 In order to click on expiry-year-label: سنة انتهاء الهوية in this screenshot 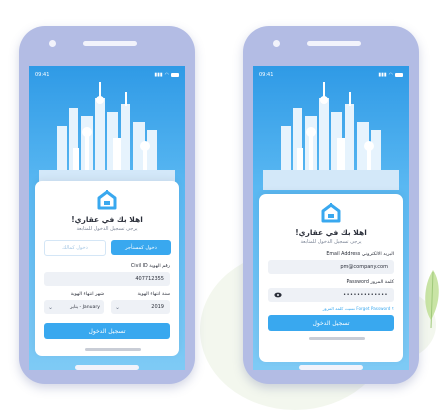, I will do `click(153, 294)`.